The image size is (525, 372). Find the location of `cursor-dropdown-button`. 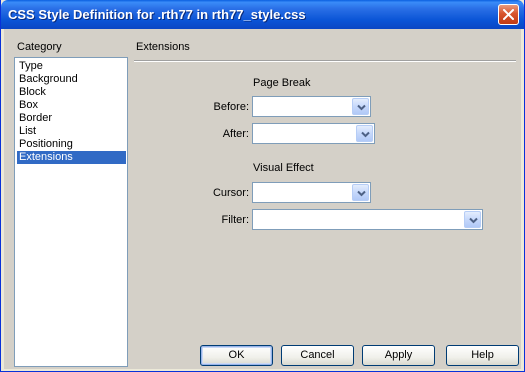

cursor-dropdown-button is located at coordinates (360, 192).